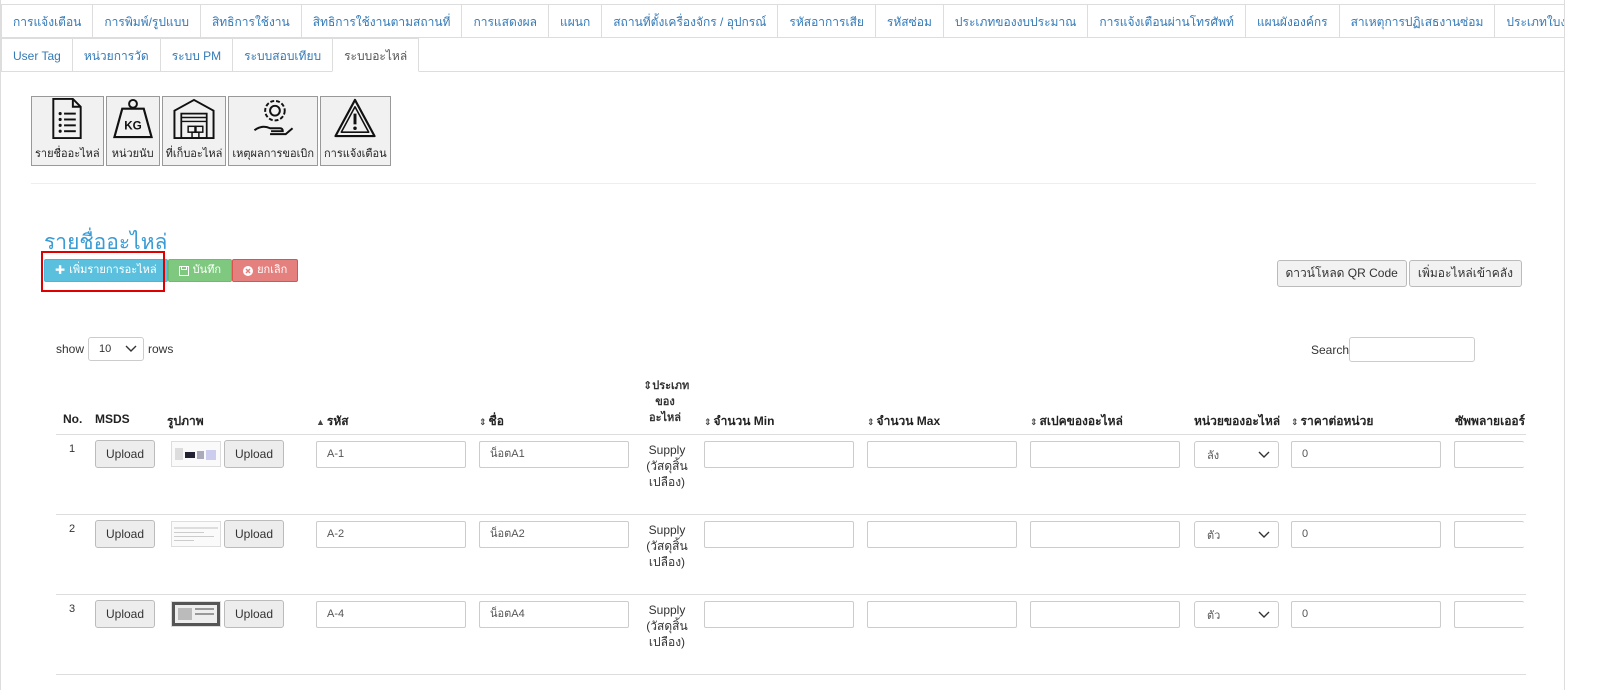 Image resolution: width=1600 pixels, height=690 pixels. What do you see at coordinates (690, 21) in the screenshot?
I see `tab-tabs_row1-6: สถานที่ตั้งเครื่องจักร / อุปกรณ์` at bounding box center [690, 21].